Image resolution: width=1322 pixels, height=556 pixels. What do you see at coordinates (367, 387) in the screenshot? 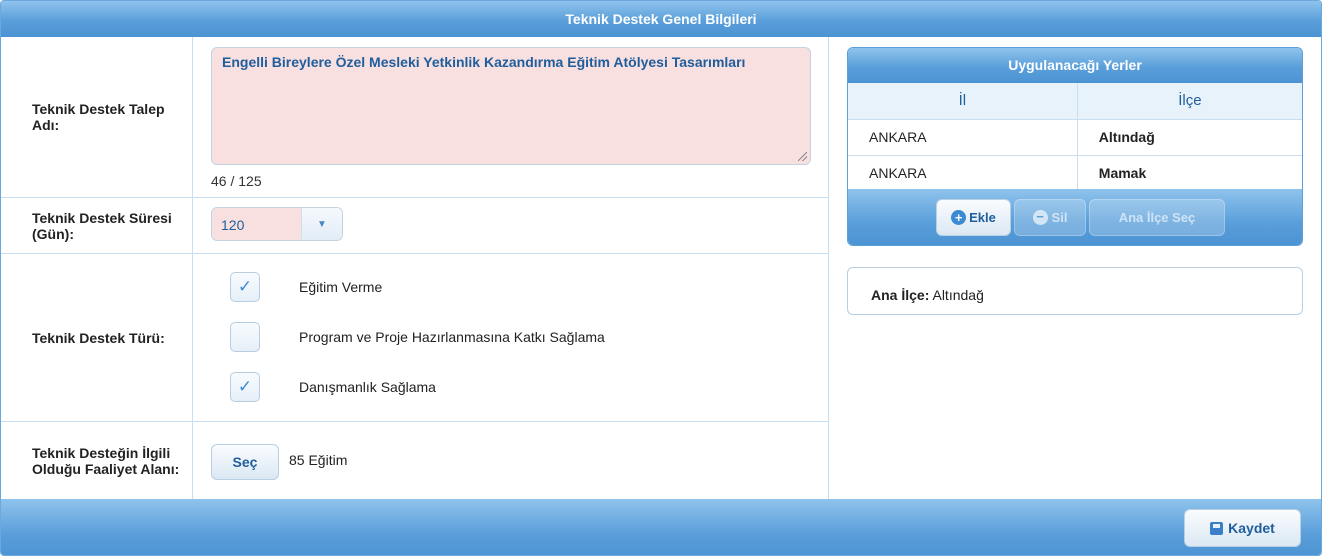
I see `checkbox-label: Danışmanlık Sağlama` at bounding box center [367, 387].